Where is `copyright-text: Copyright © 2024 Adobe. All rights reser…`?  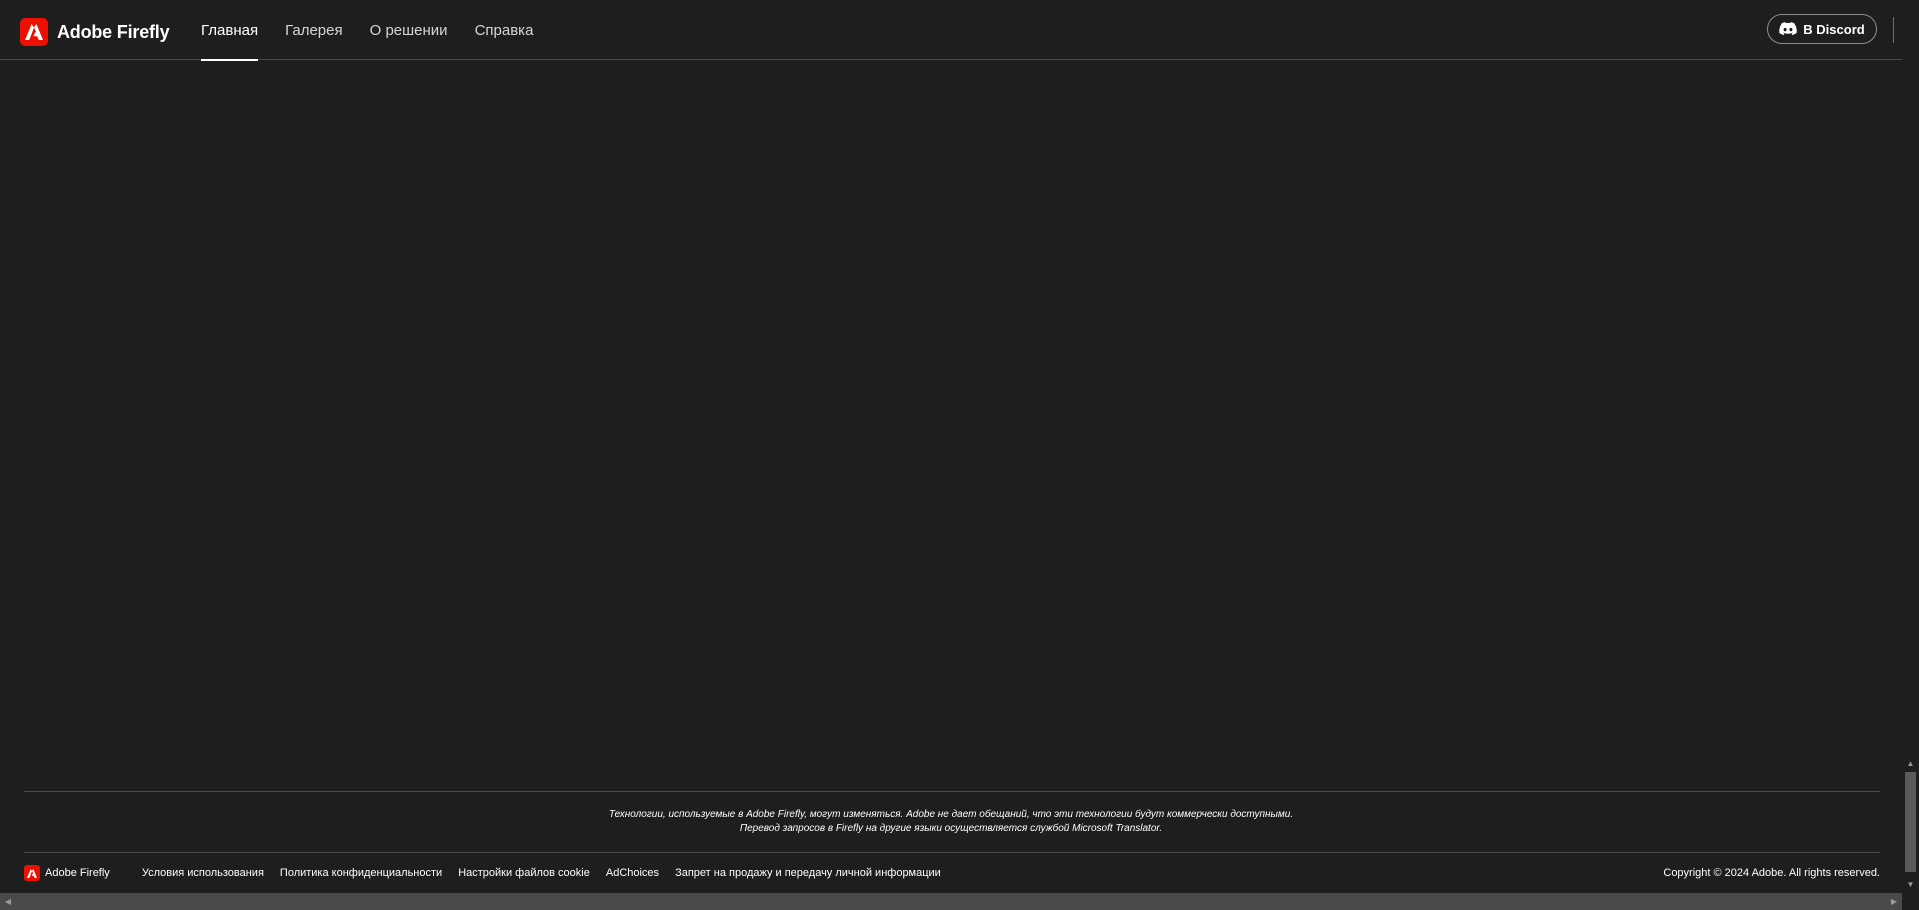 copyright-text: Copyright © 2024 Adobe. All rights reser… is located at coordinates (1771, 873).